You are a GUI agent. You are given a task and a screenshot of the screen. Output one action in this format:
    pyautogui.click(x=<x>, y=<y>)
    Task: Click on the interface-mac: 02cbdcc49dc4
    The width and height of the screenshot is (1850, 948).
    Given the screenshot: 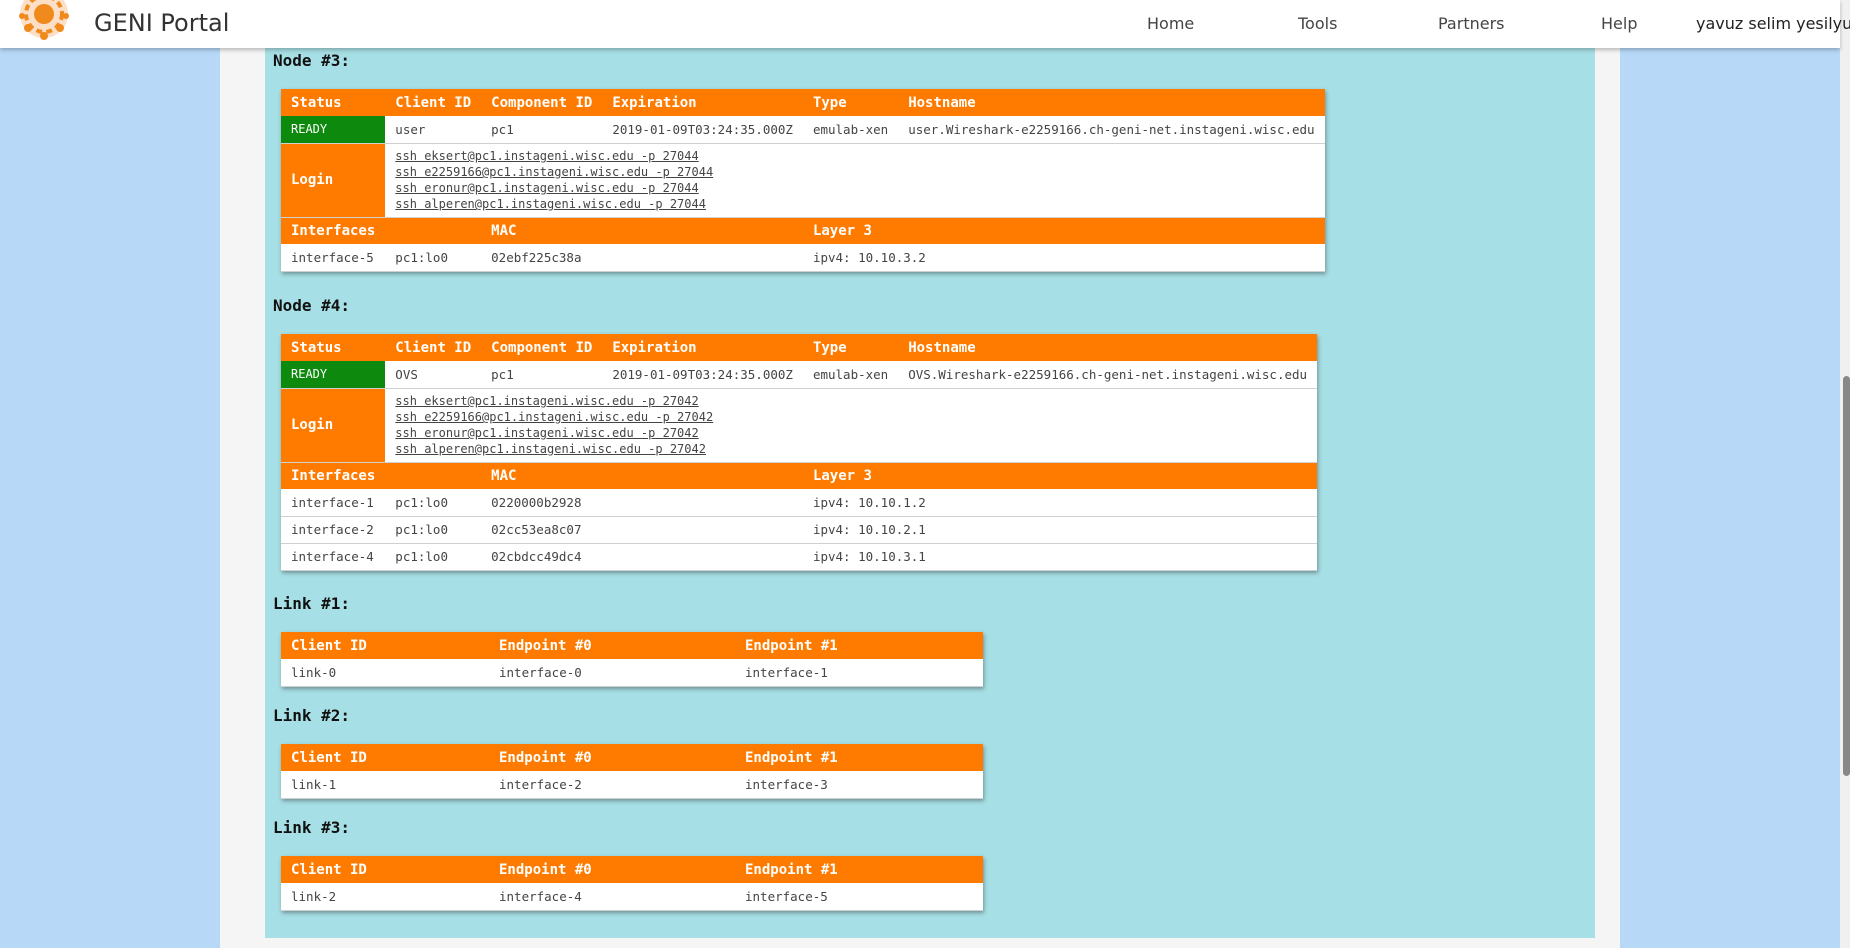 What is the action you would take?
    pyautogui.click(x=642, y=557)
    